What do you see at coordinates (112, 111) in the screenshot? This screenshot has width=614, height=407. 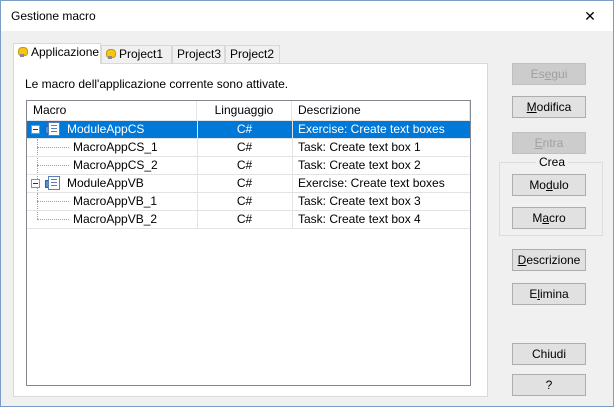 I see `column-header-macro: Macro` at bounding box center [112, 111].